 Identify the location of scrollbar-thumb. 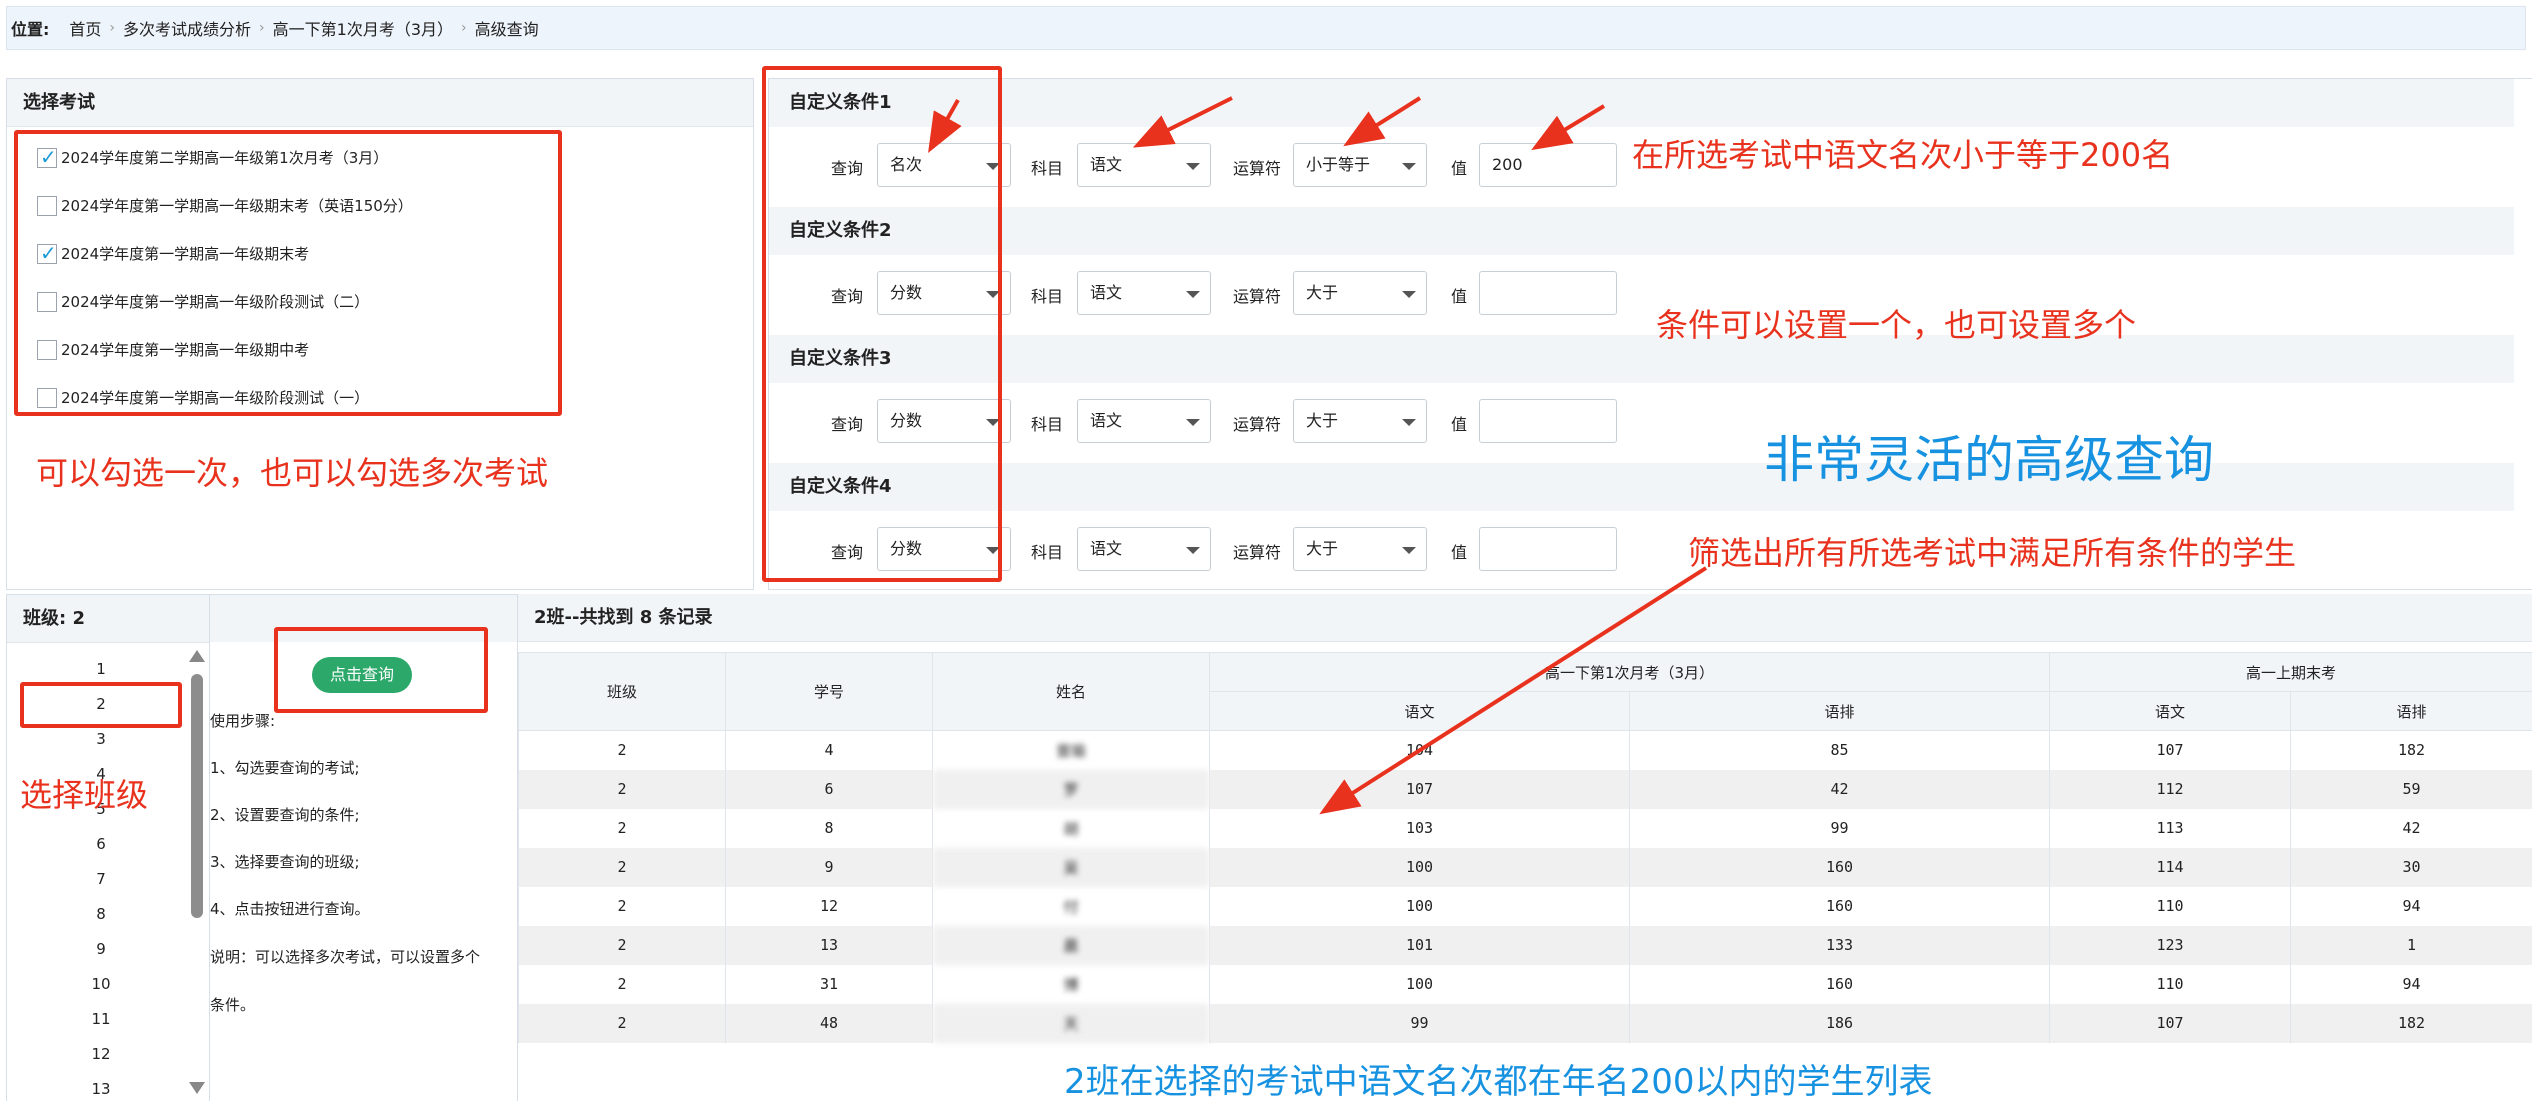
(197, 796).